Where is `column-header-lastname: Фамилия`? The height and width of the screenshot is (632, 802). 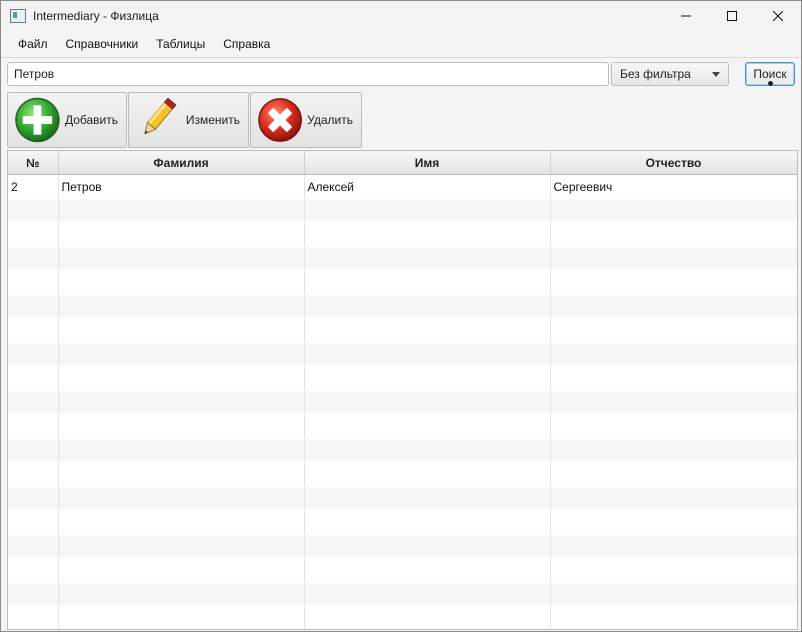
column-header-lastname: Фамилия is located at coordinates (181, 163).